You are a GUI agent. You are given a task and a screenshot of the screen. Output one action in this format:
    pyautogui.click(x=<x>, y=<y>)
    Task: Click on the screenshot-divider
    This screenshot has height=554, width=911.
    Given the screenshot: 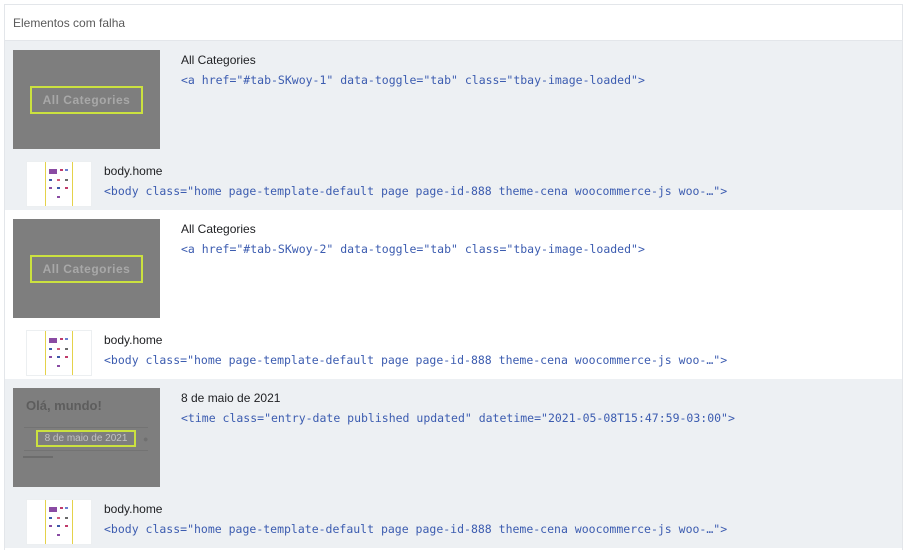 What is the action you would take?
    pyautogui.click(x=38, y=457)
    